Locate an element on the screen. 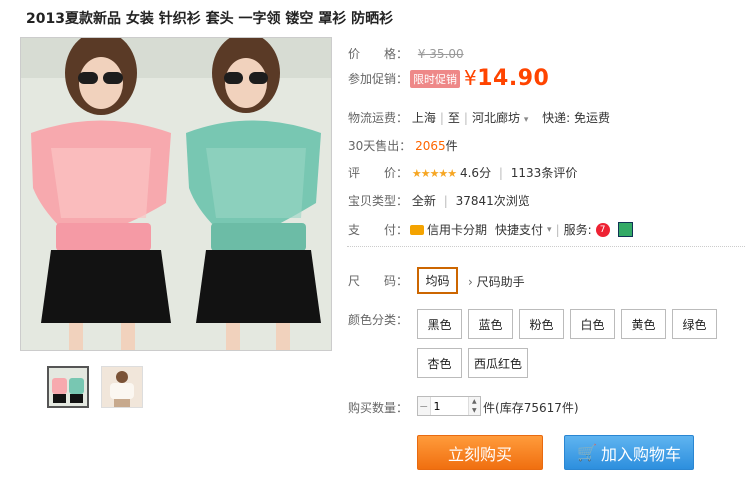 This screenshot has height=482, width=745. size-option-selected: 均码 is located at coordinates (437, 280).